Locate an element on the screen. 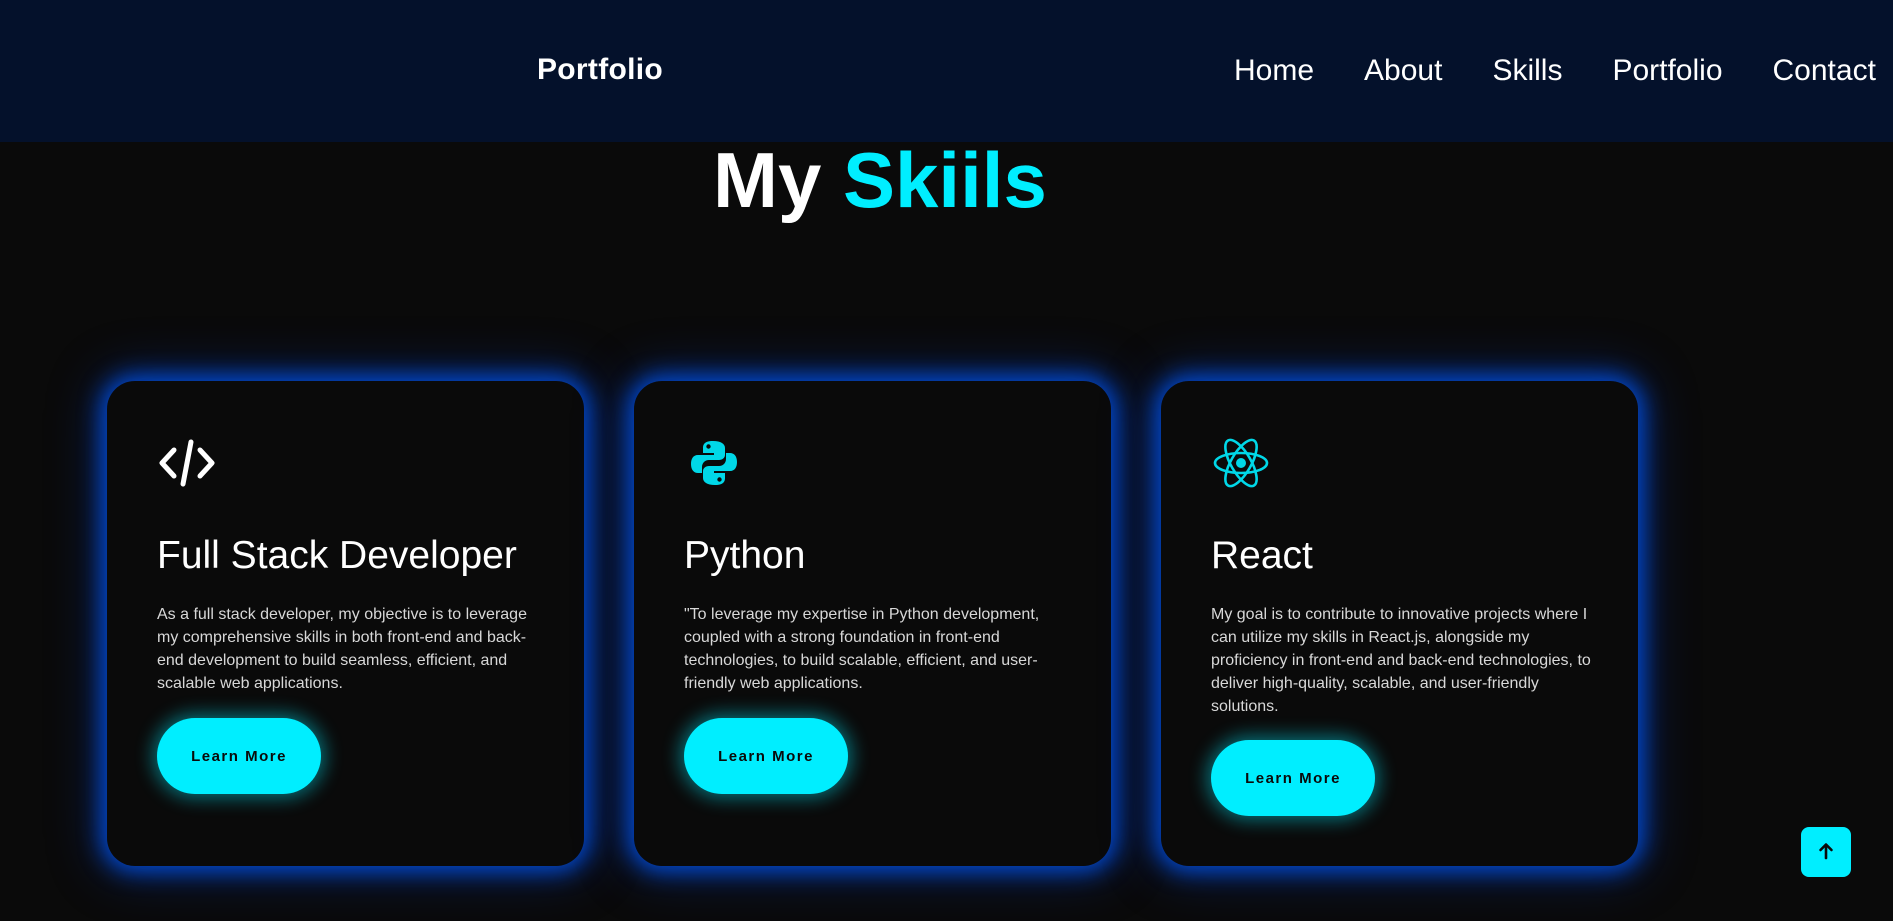 The height and width of the screenshot is (921, 1893). nav-about: About is located at coordinates (1403, 71).